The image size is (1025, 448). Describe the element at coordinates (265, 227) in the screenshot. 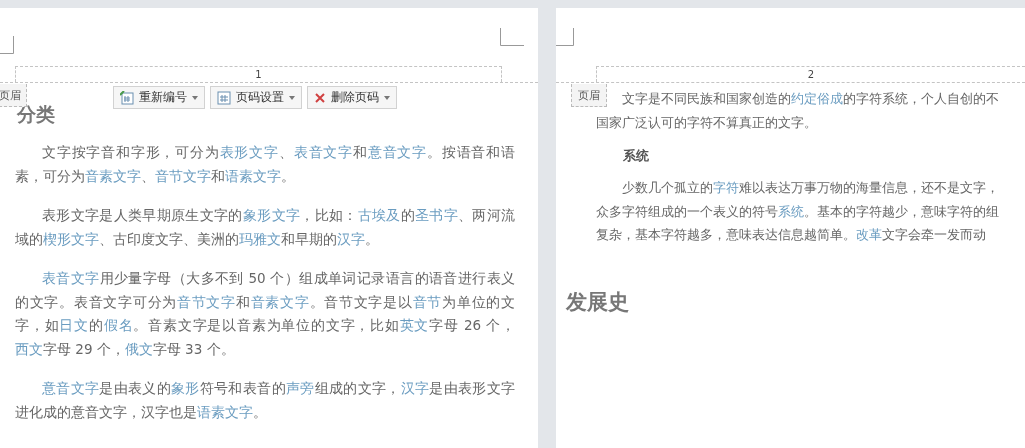

I see `paragraph: 表形文字是人类早期原生文字的象形文字，比如：古埃及 的圣书字、两河流域的楔形文字、古印度文字、美洲的玛雅文和早期的汉字。` at that location.